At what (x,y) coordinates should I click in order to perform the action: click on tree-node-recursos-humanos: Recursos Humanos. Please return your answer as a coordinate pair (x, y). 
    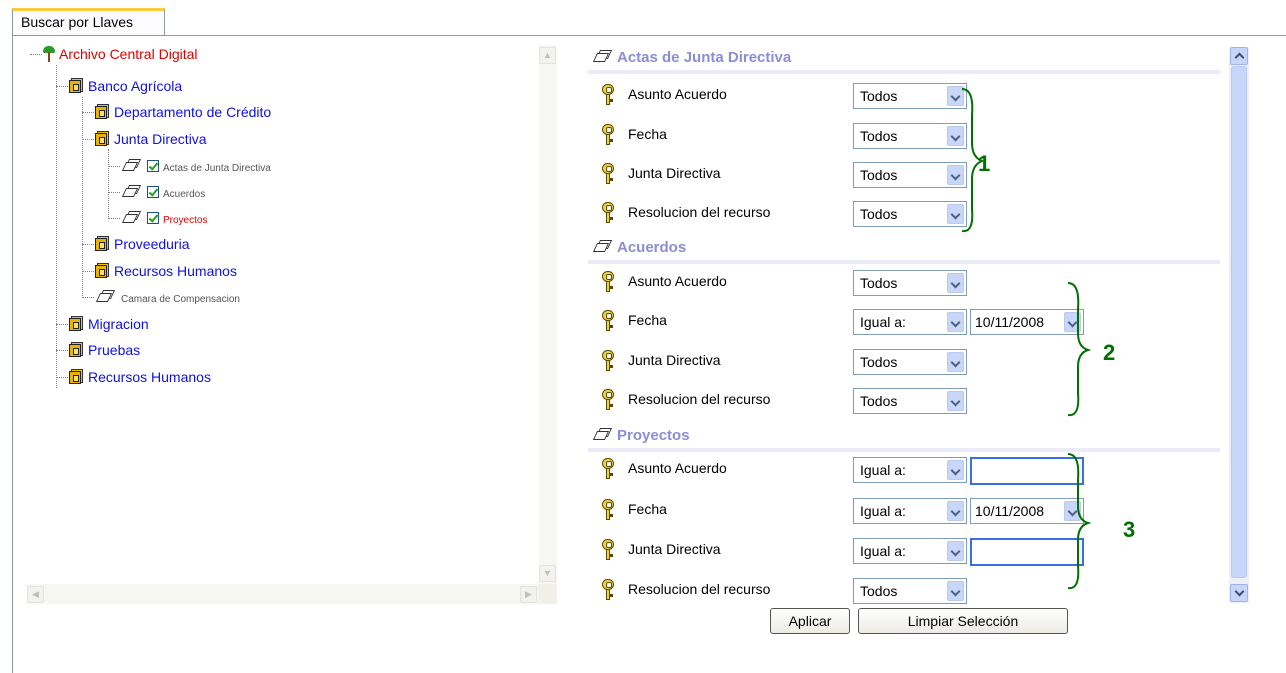
    Looking at the image, I should click on (166, 271).